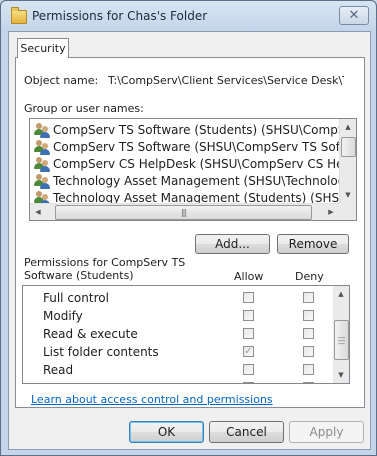 The image size is (377, 456). What do you see at coordinates (84, 108) in the screenshot?
I see `group-list-label: Group or user names:` at bounding box center [84, 108].